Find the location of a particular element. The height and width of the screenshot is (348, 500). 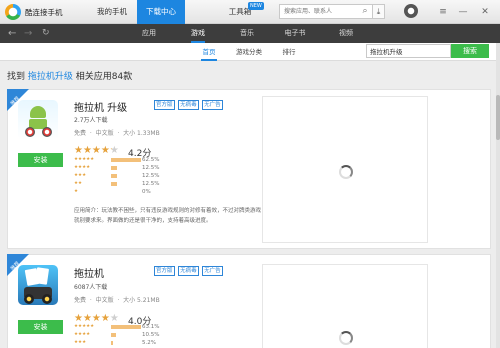

nav-download-center: 下载中心 is located at coordinates (161, 12).